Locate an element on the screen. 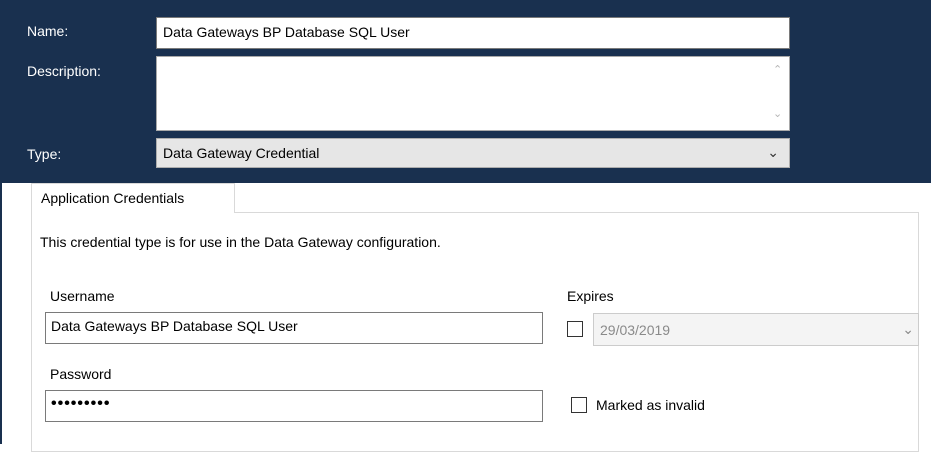  type-value: Data Gateway Credential is located at coordinates (241, 153).